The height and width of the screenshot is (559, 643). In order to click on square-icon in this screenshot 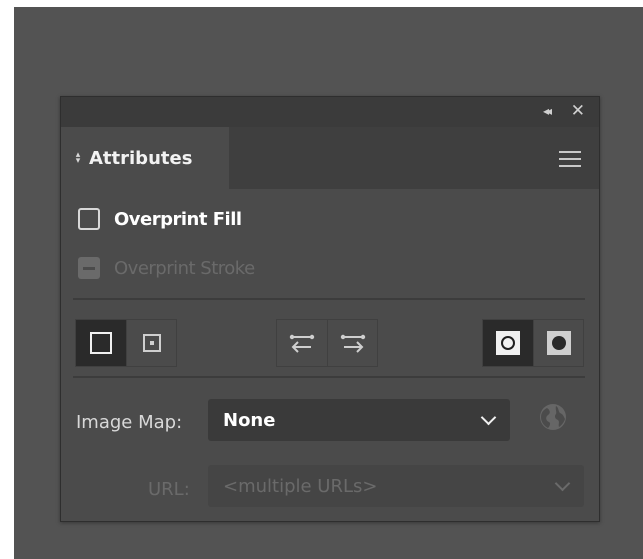, I will do `click(101, 343)`.